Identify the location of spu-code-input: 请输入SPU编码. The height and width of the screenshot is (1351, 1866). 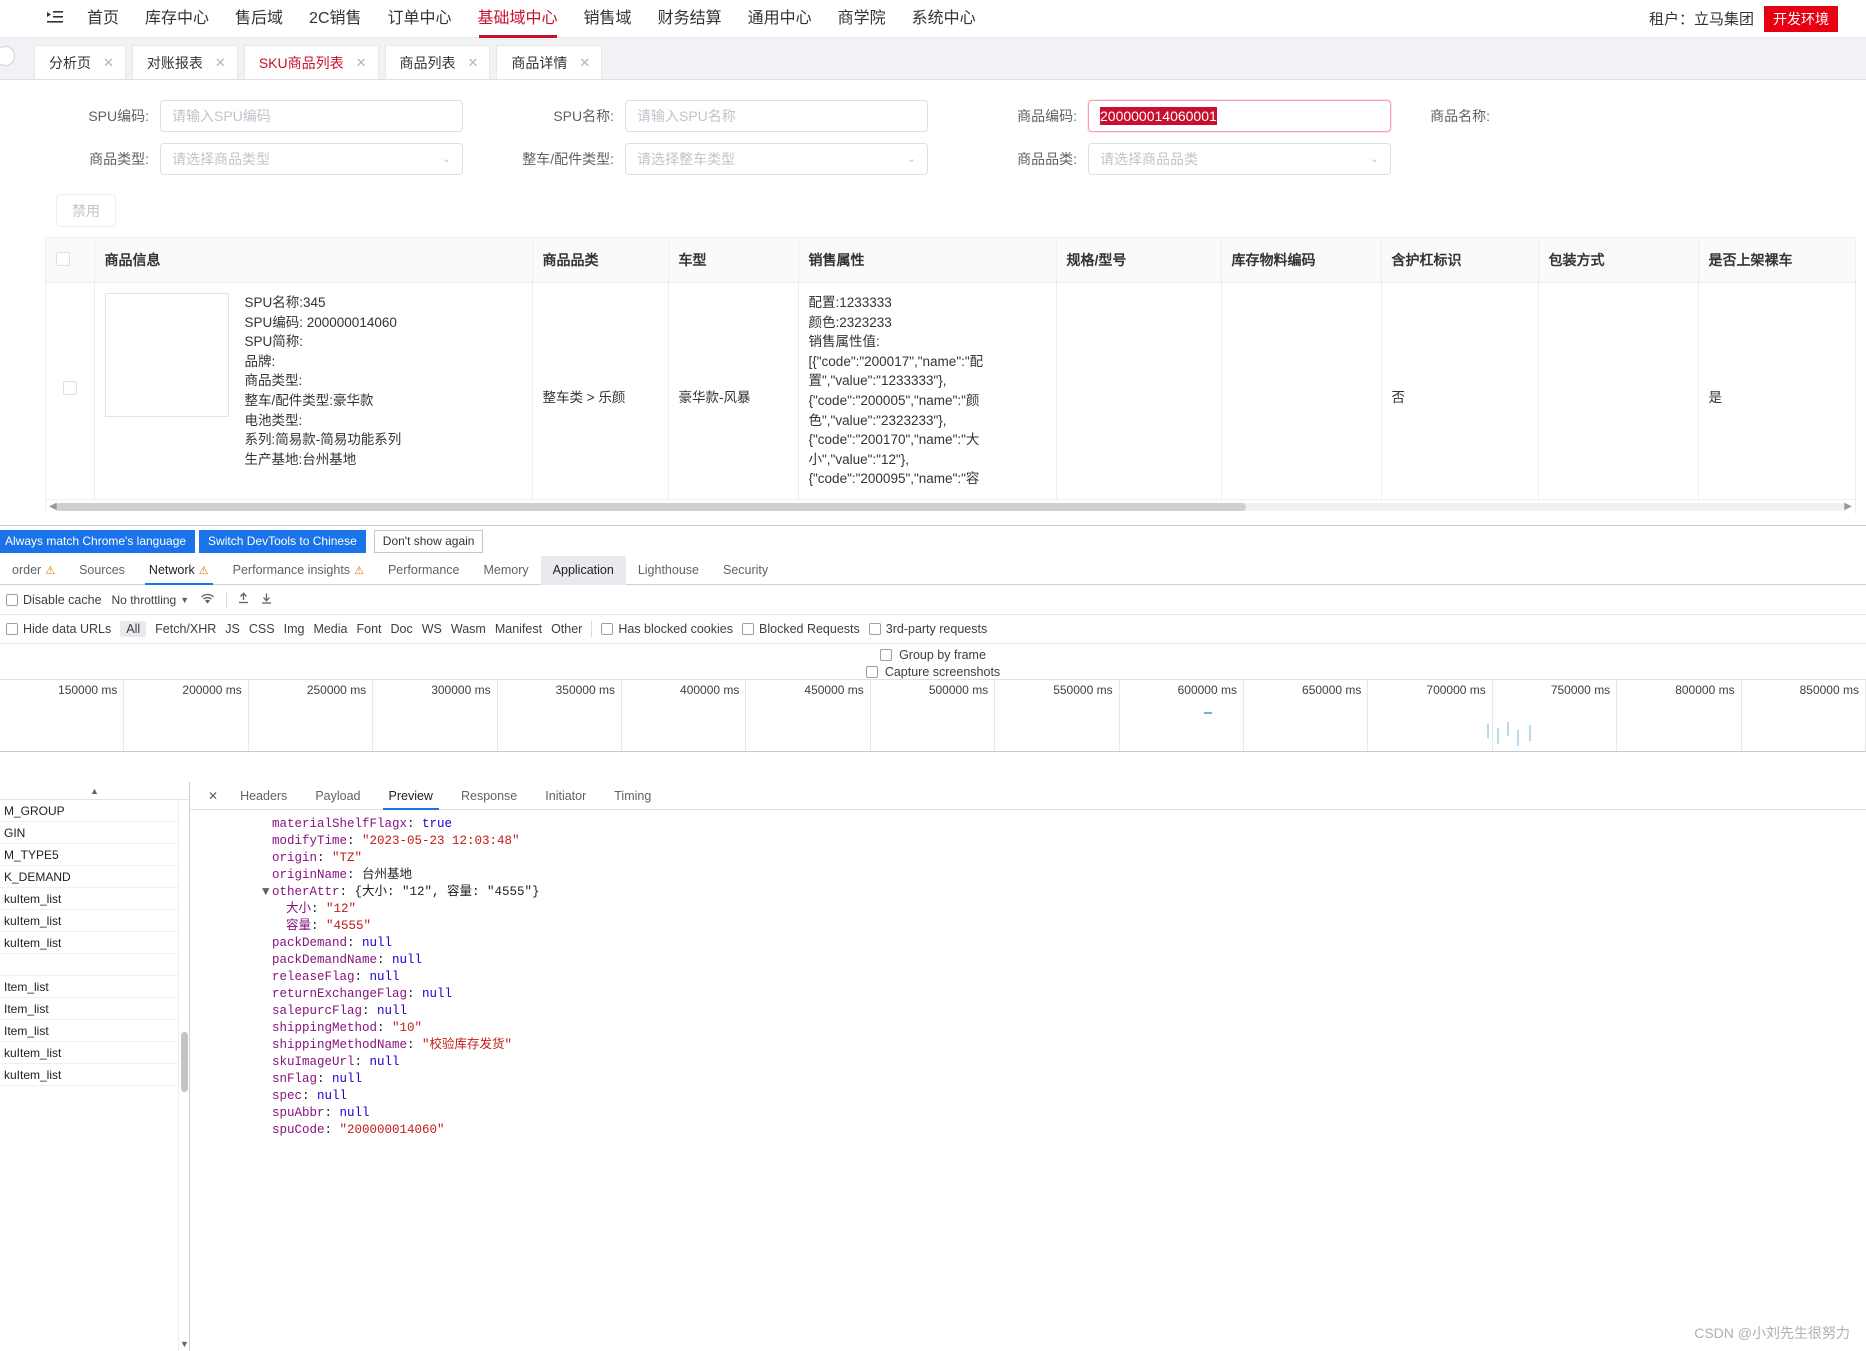
(311, 115).